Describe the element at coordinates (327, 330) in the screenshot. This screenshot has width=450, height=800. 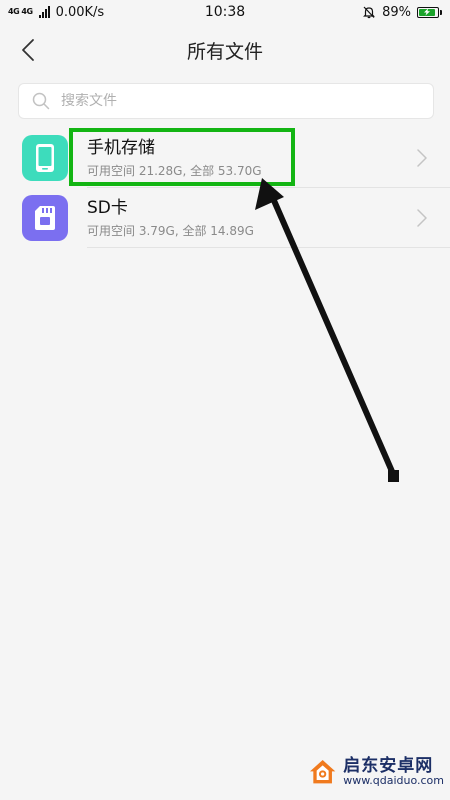
I see `annotation-arrow` at that location.